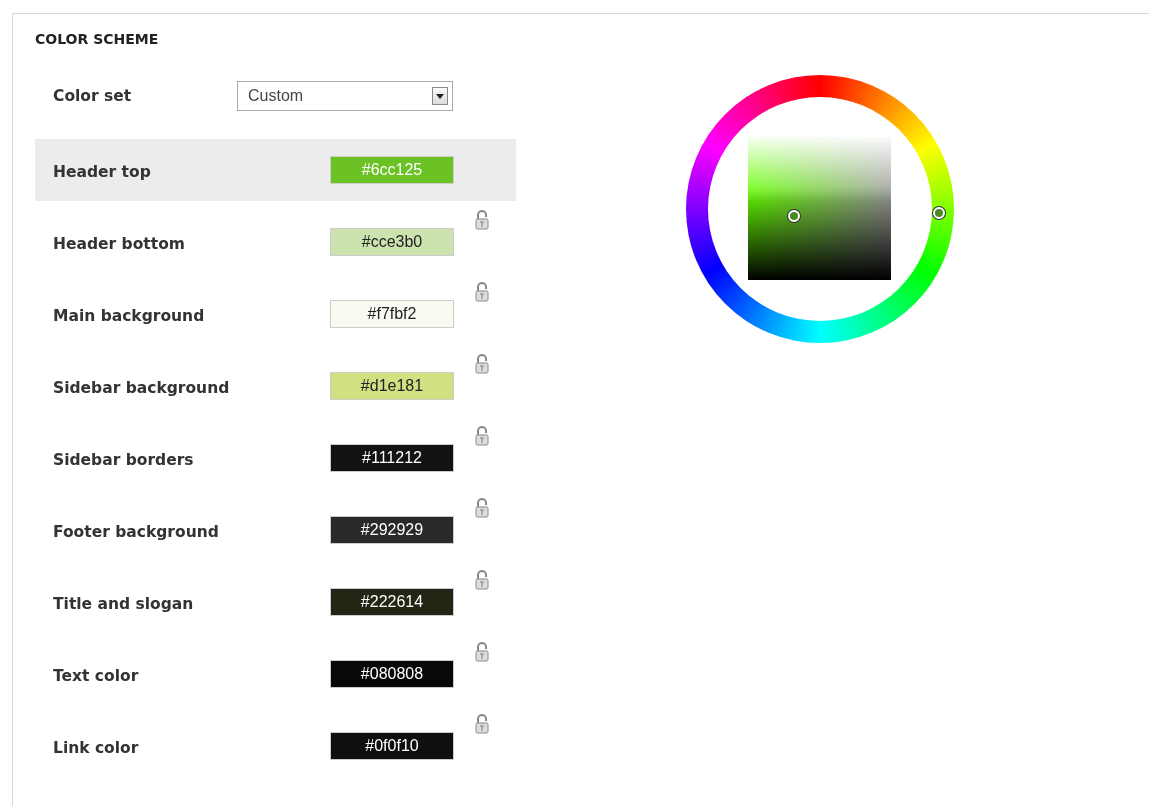  I want to click on color-input: #d1e181, so click(392, 386).